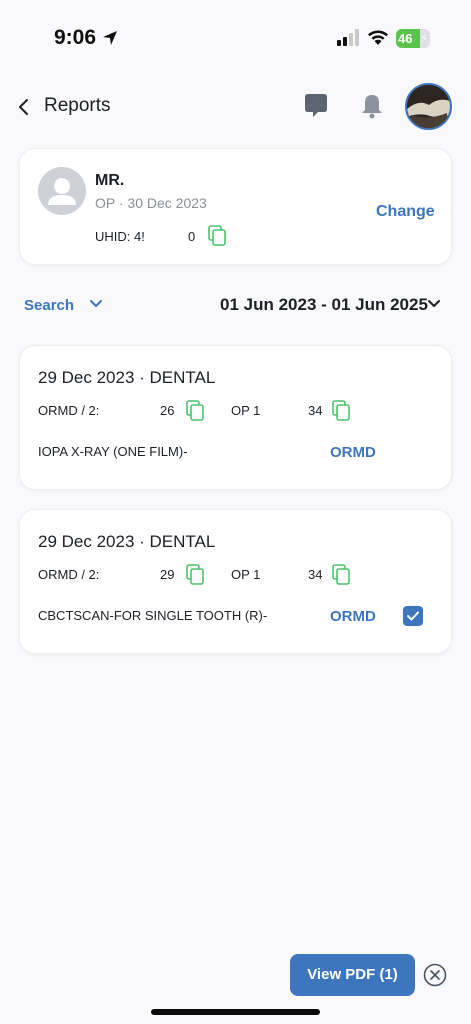  Describe the element at coordinates (316, 106) in the screenshot. I see `chat-icon` at that location.